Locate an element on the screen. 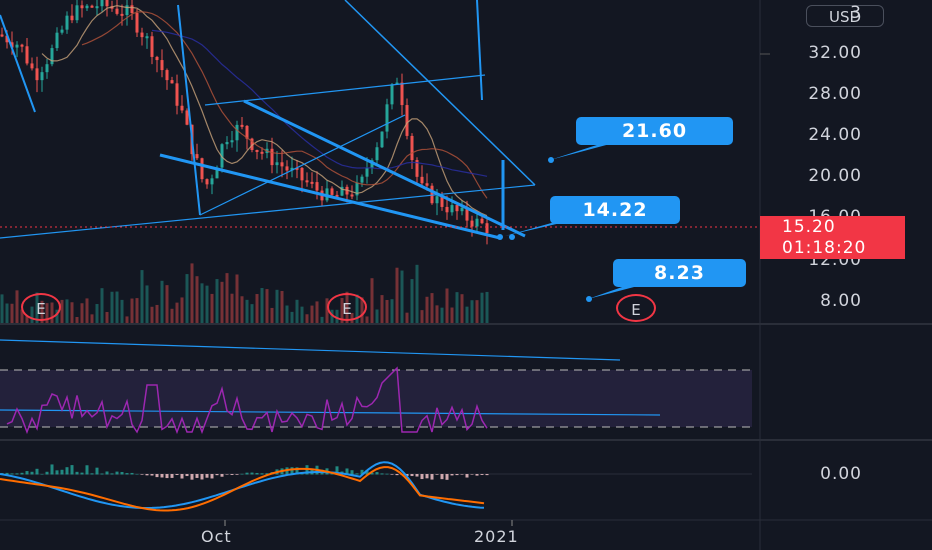 Image resolution: width=932 pixels, height=550 pixels. price-callout: 8.23 is located at coordinates (679, 273).